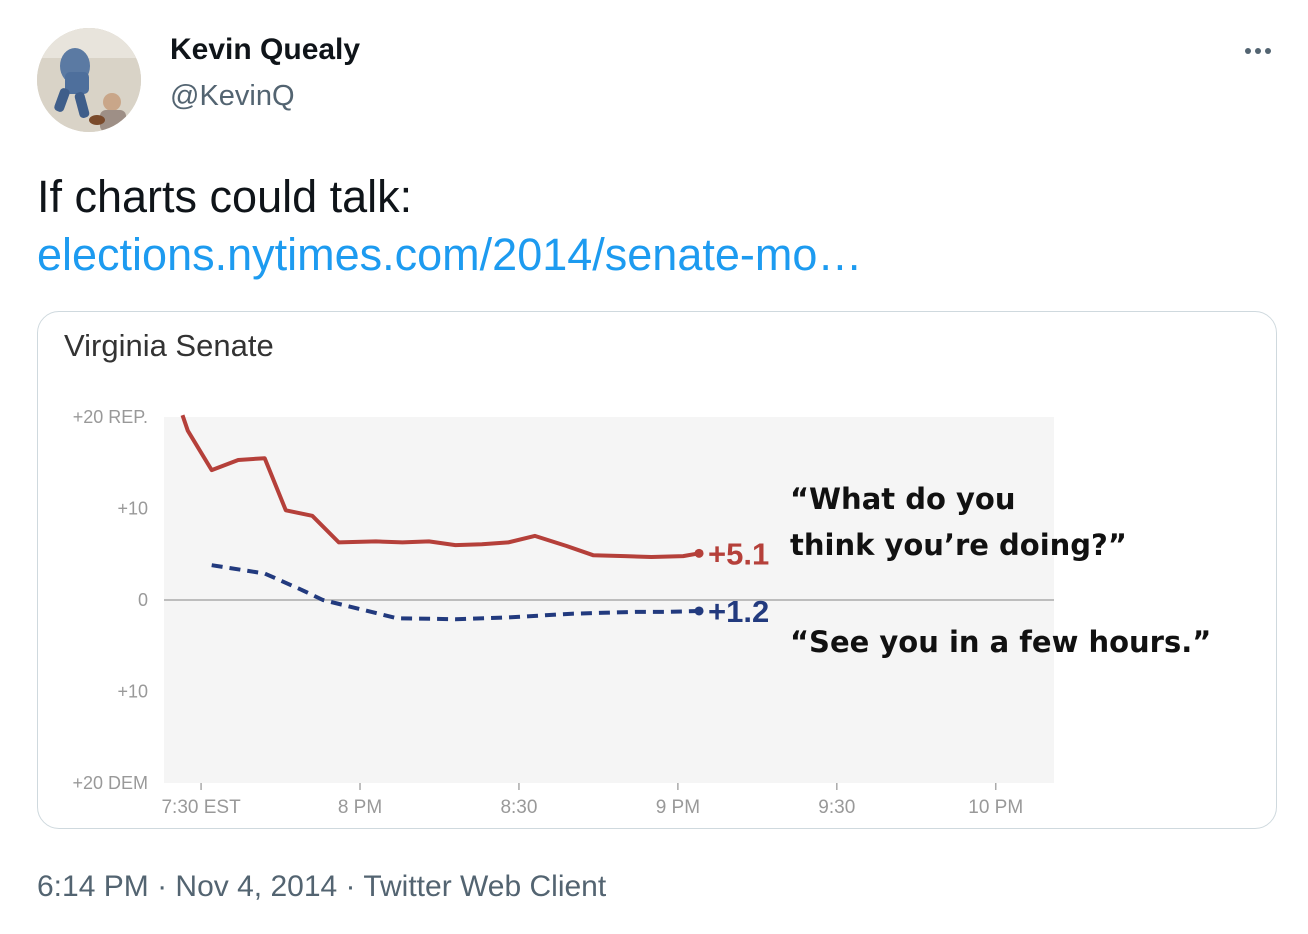 The height and width of the screenshot is (934, 1308). Describe the element at coordinates (256, 886) in the screenshot. I see `tweet-date: Nov 4, 2014` at that location.